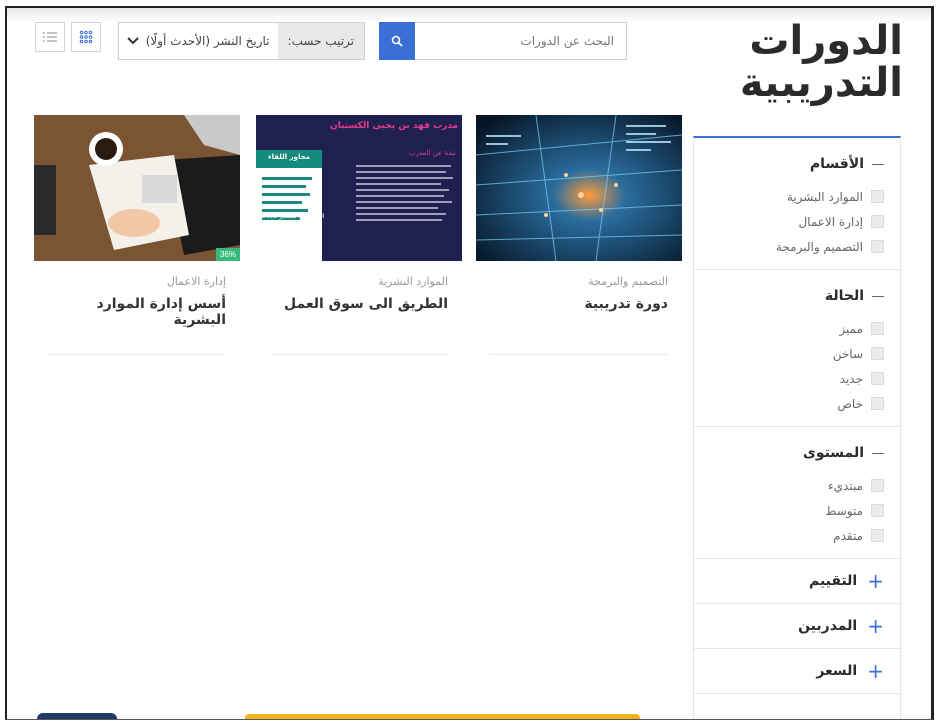 This screenshot has width=943, height=723. Describe the element at coordinates (850, 403) in the screenshot. I see `filter-option-label: خاص` at that location.